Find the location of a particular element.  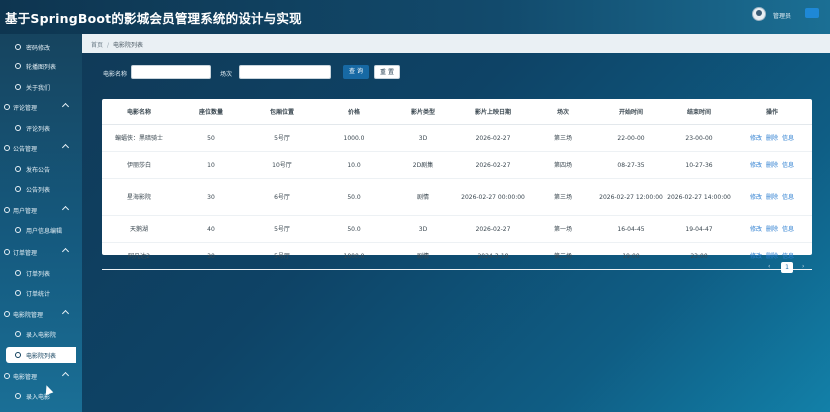

table-cell: 天鹅湖 is located at coordinates (139, 229).